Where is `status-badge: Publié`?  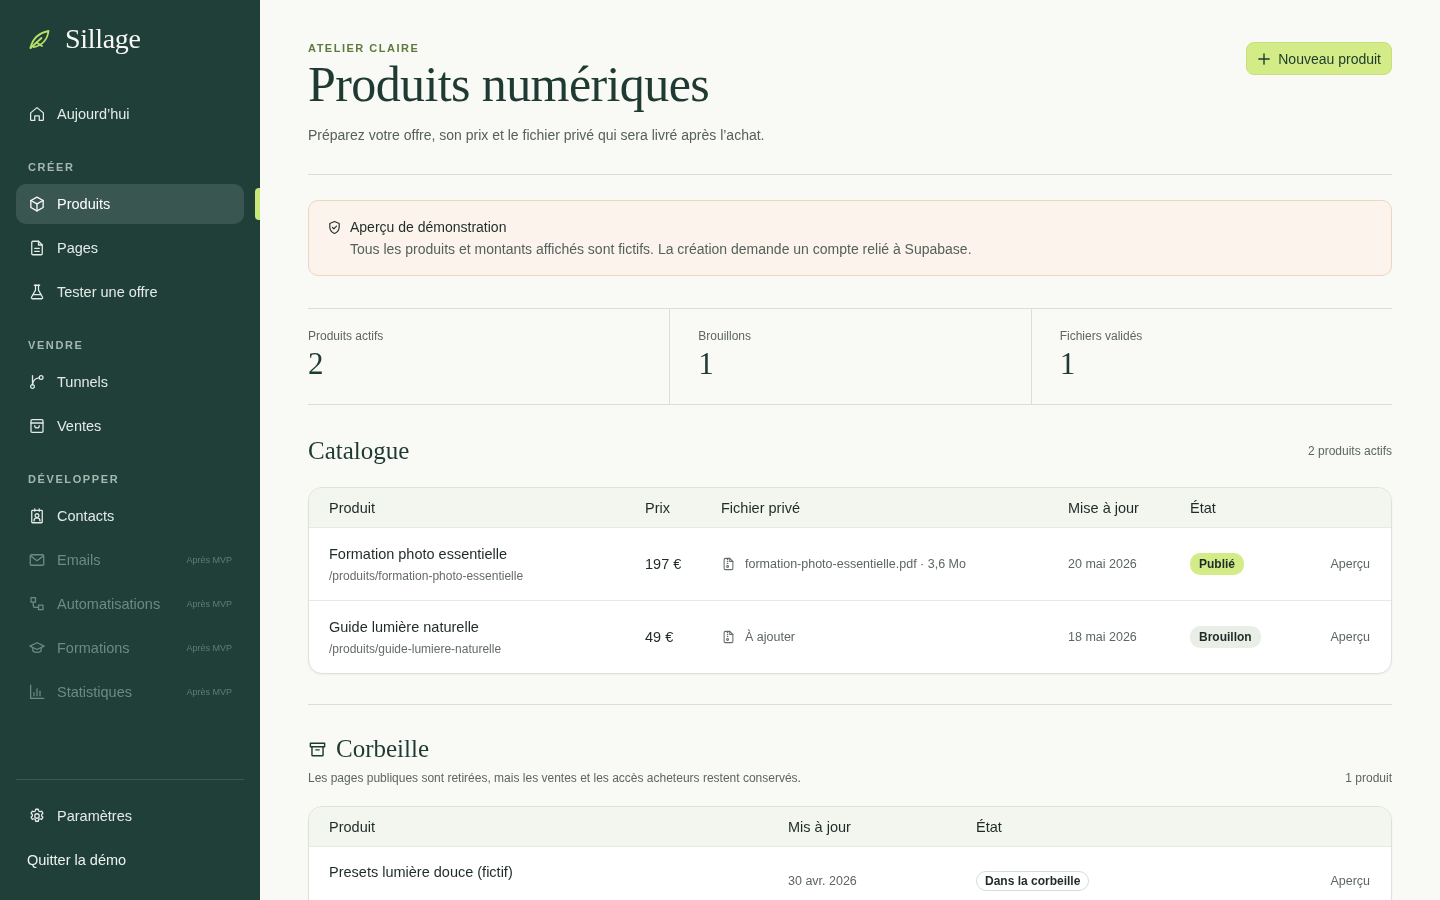 status-badge: Publié is located at coordinates (1217, 564).